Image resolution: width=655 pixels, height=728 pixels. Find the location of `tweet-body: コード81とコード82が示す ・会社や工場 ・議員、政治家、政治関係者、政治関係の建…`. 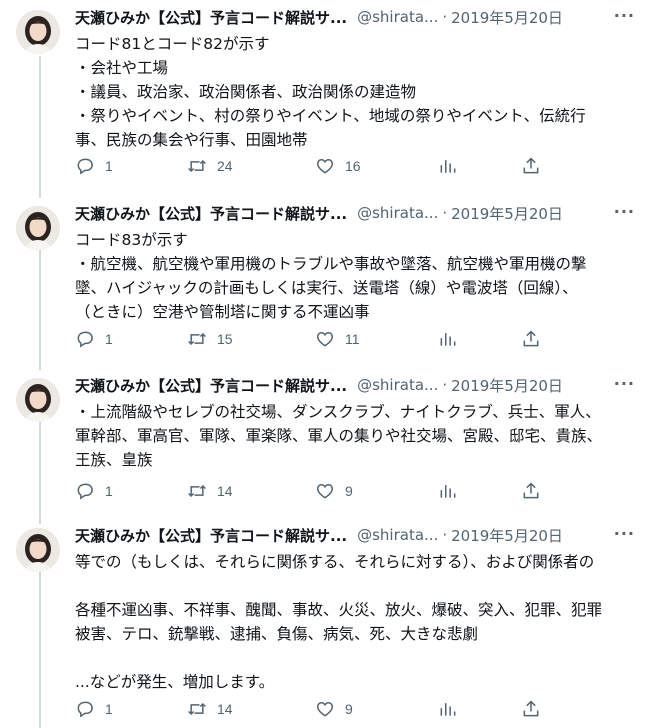

tweet-body: コード81とコード82が示す ・会社や工場 ・議員、政治家、政治関係者、政治関係の建… is located at coordinates (359, 92).